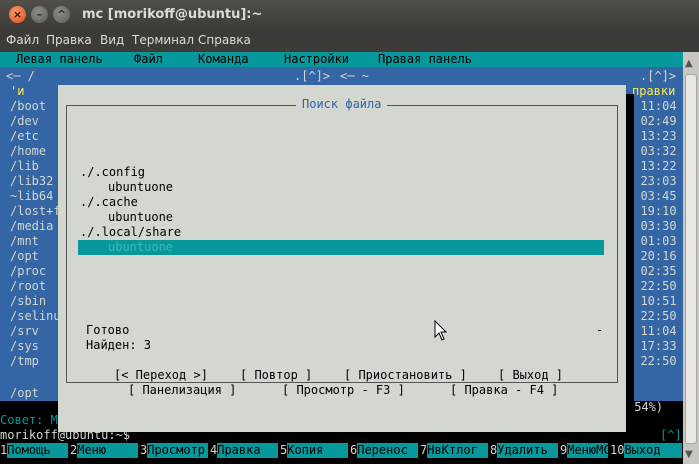 The height and width of the screenshot is (464, 699). What do you see at coordinates (24, 393) in the screenshot?
I see `left-panel-status: /opt` at bounding box center [24, 393].